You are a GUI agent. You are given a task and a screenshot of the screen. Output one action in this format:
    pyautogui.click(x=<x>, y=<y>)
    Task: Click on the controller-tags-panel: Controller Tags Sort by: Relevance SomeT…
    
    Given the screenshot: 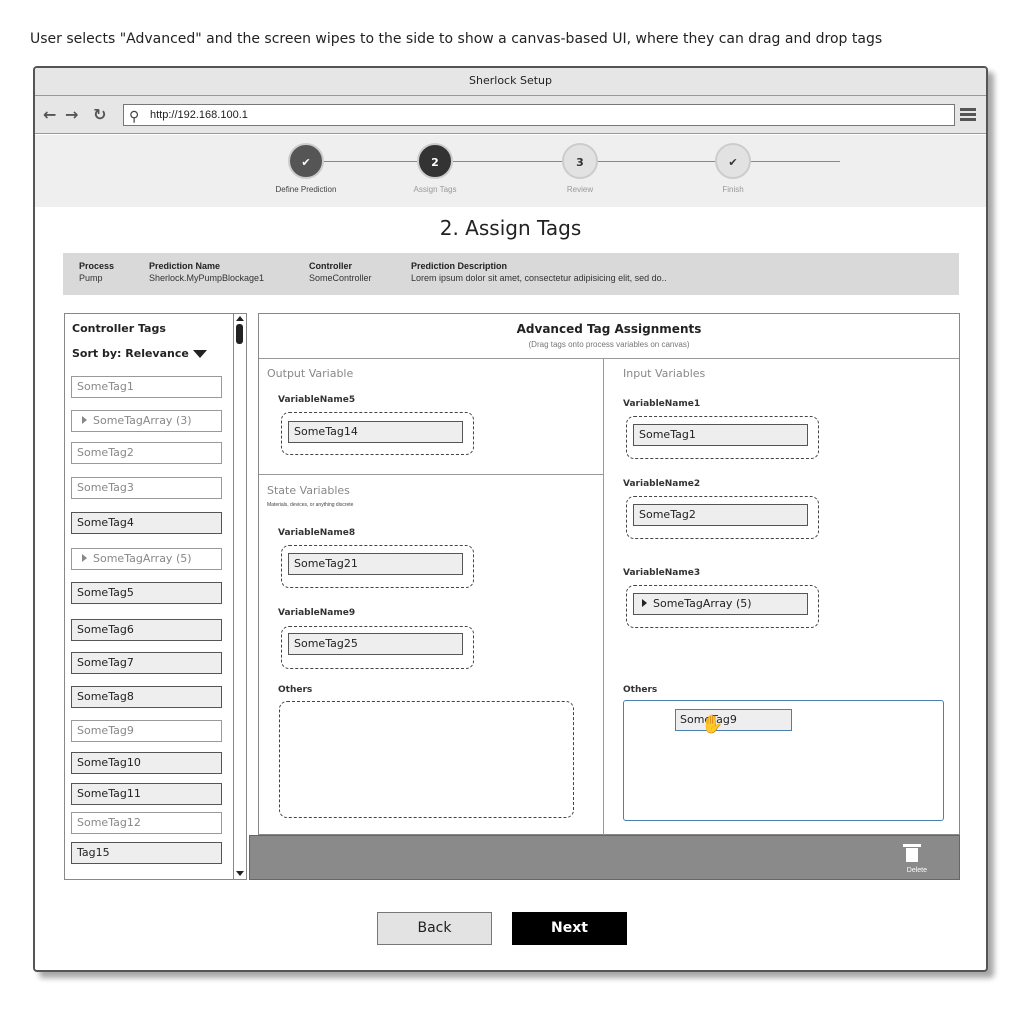 What is the action you would take?
    pyautogui.click(x=155, y=596)
    